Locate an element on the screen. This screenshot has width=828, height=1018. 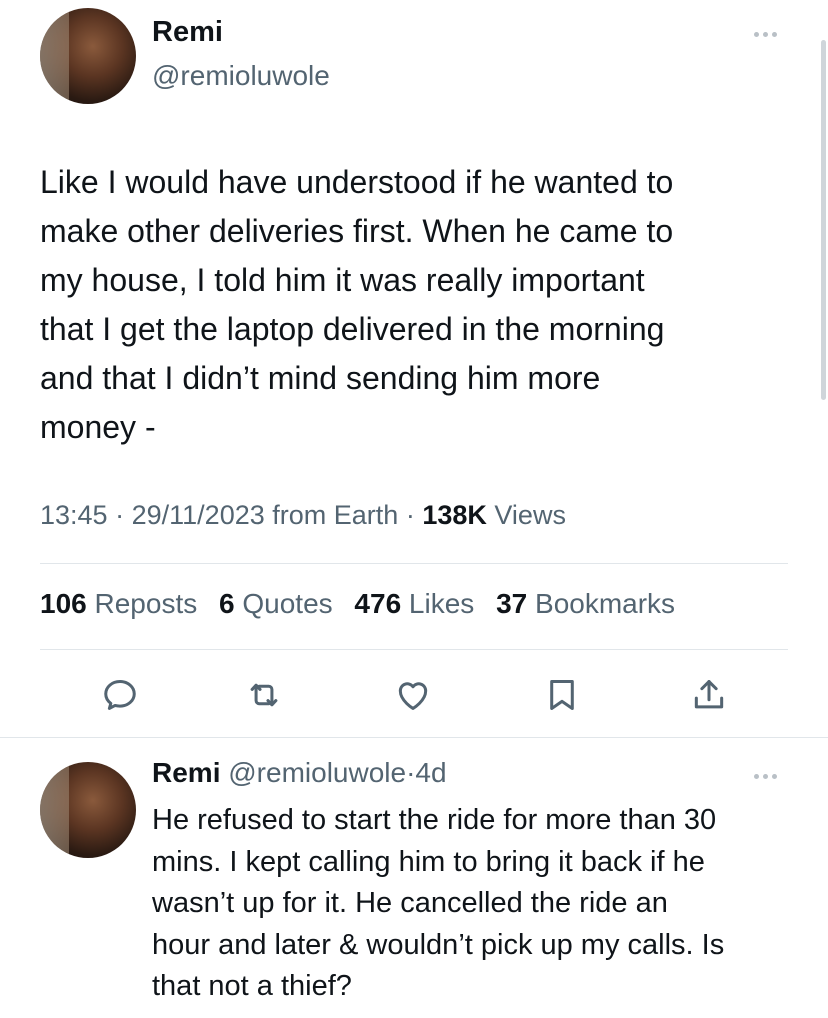
like-icon is located at coordinates (413, 696).